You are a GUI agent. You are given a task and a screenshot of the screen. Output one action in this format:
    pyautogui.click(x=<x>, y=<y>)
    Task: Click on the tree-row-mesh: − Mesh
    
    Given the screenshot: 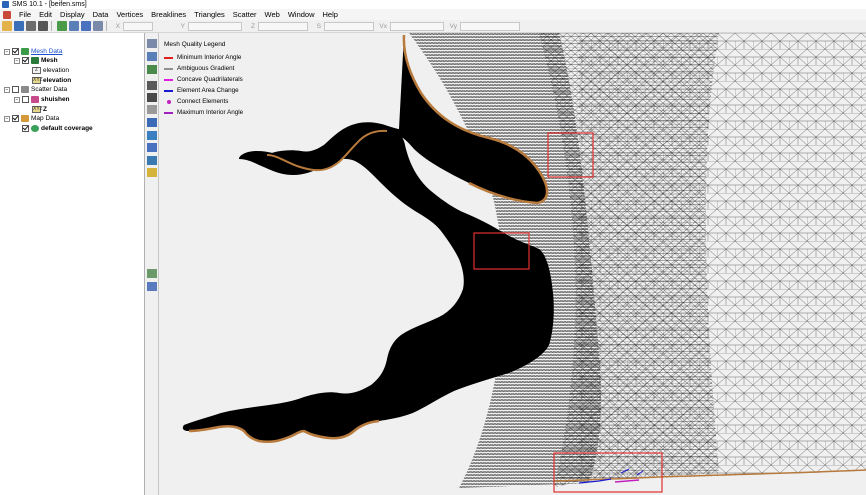 What is the action you would take?
    pyautogui.click(x=36, y=60)
    